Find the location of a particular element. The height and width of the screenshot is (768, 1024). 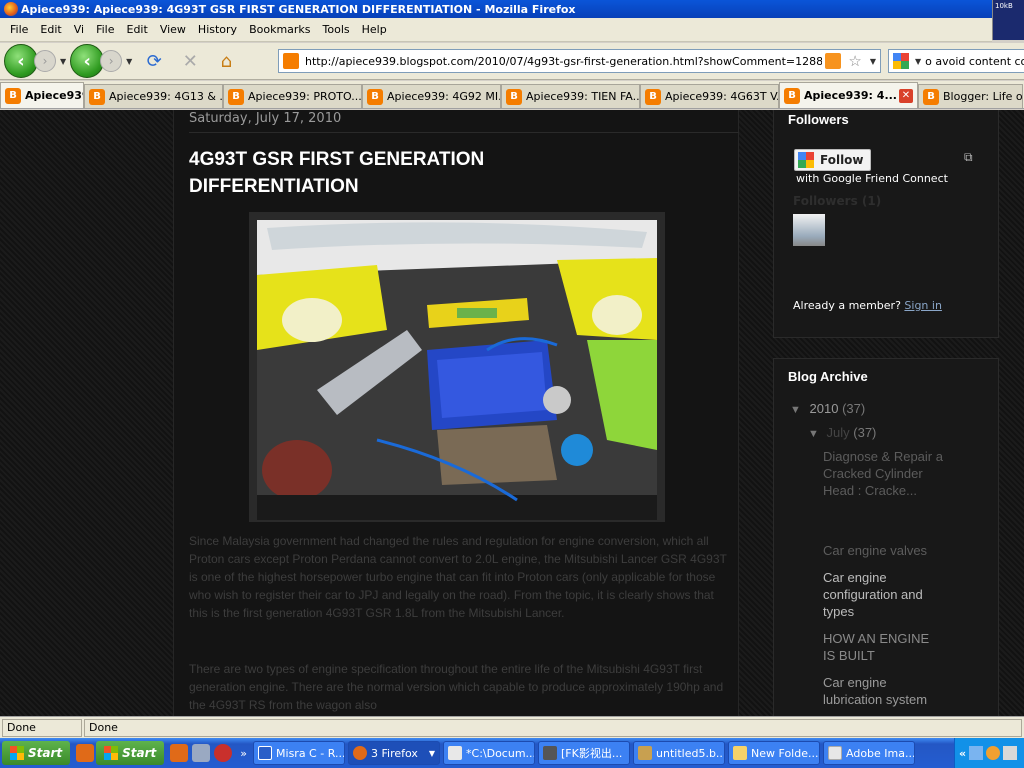

menu-view-truncated: Vi is located at coordinates (79, 29).